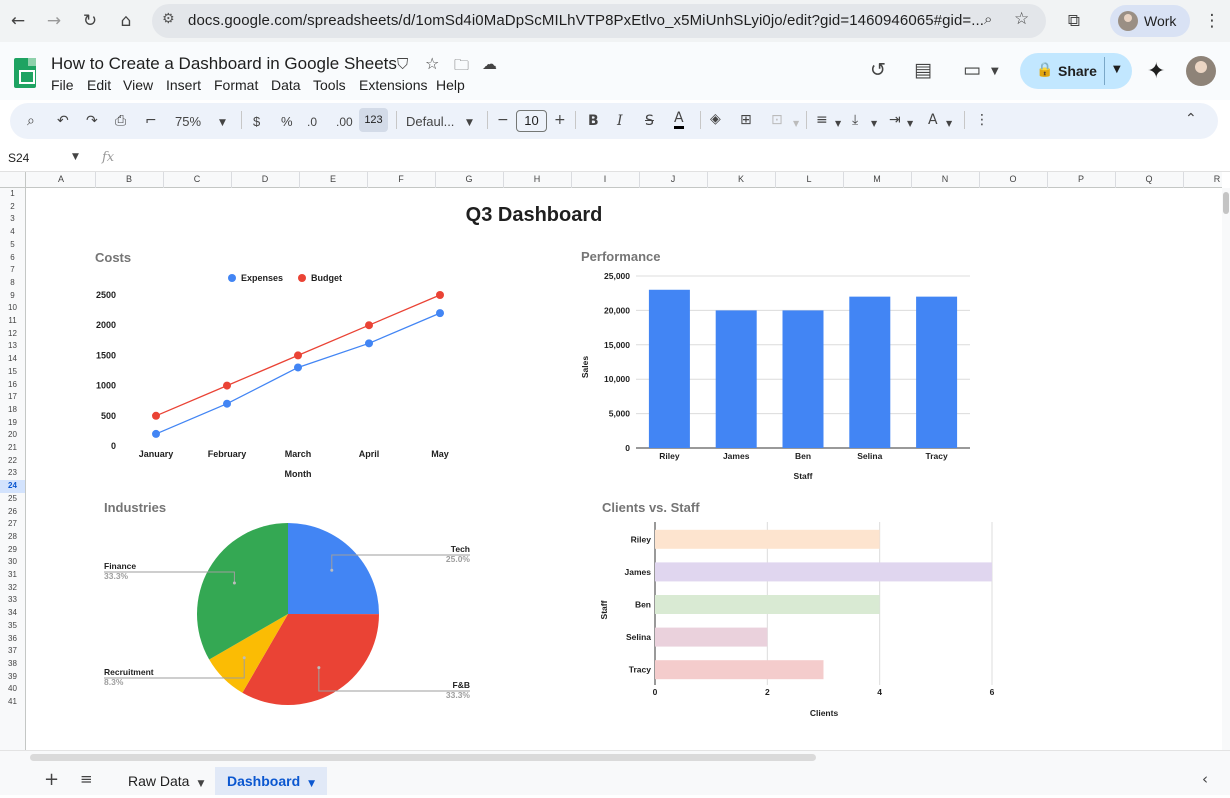 The width and height of the screenshot is (1230, 798). What do you see at coordinates (988, 19) in the screenshot?
I see `zoom-icon: ⌕` at bounding box center [988, 19].